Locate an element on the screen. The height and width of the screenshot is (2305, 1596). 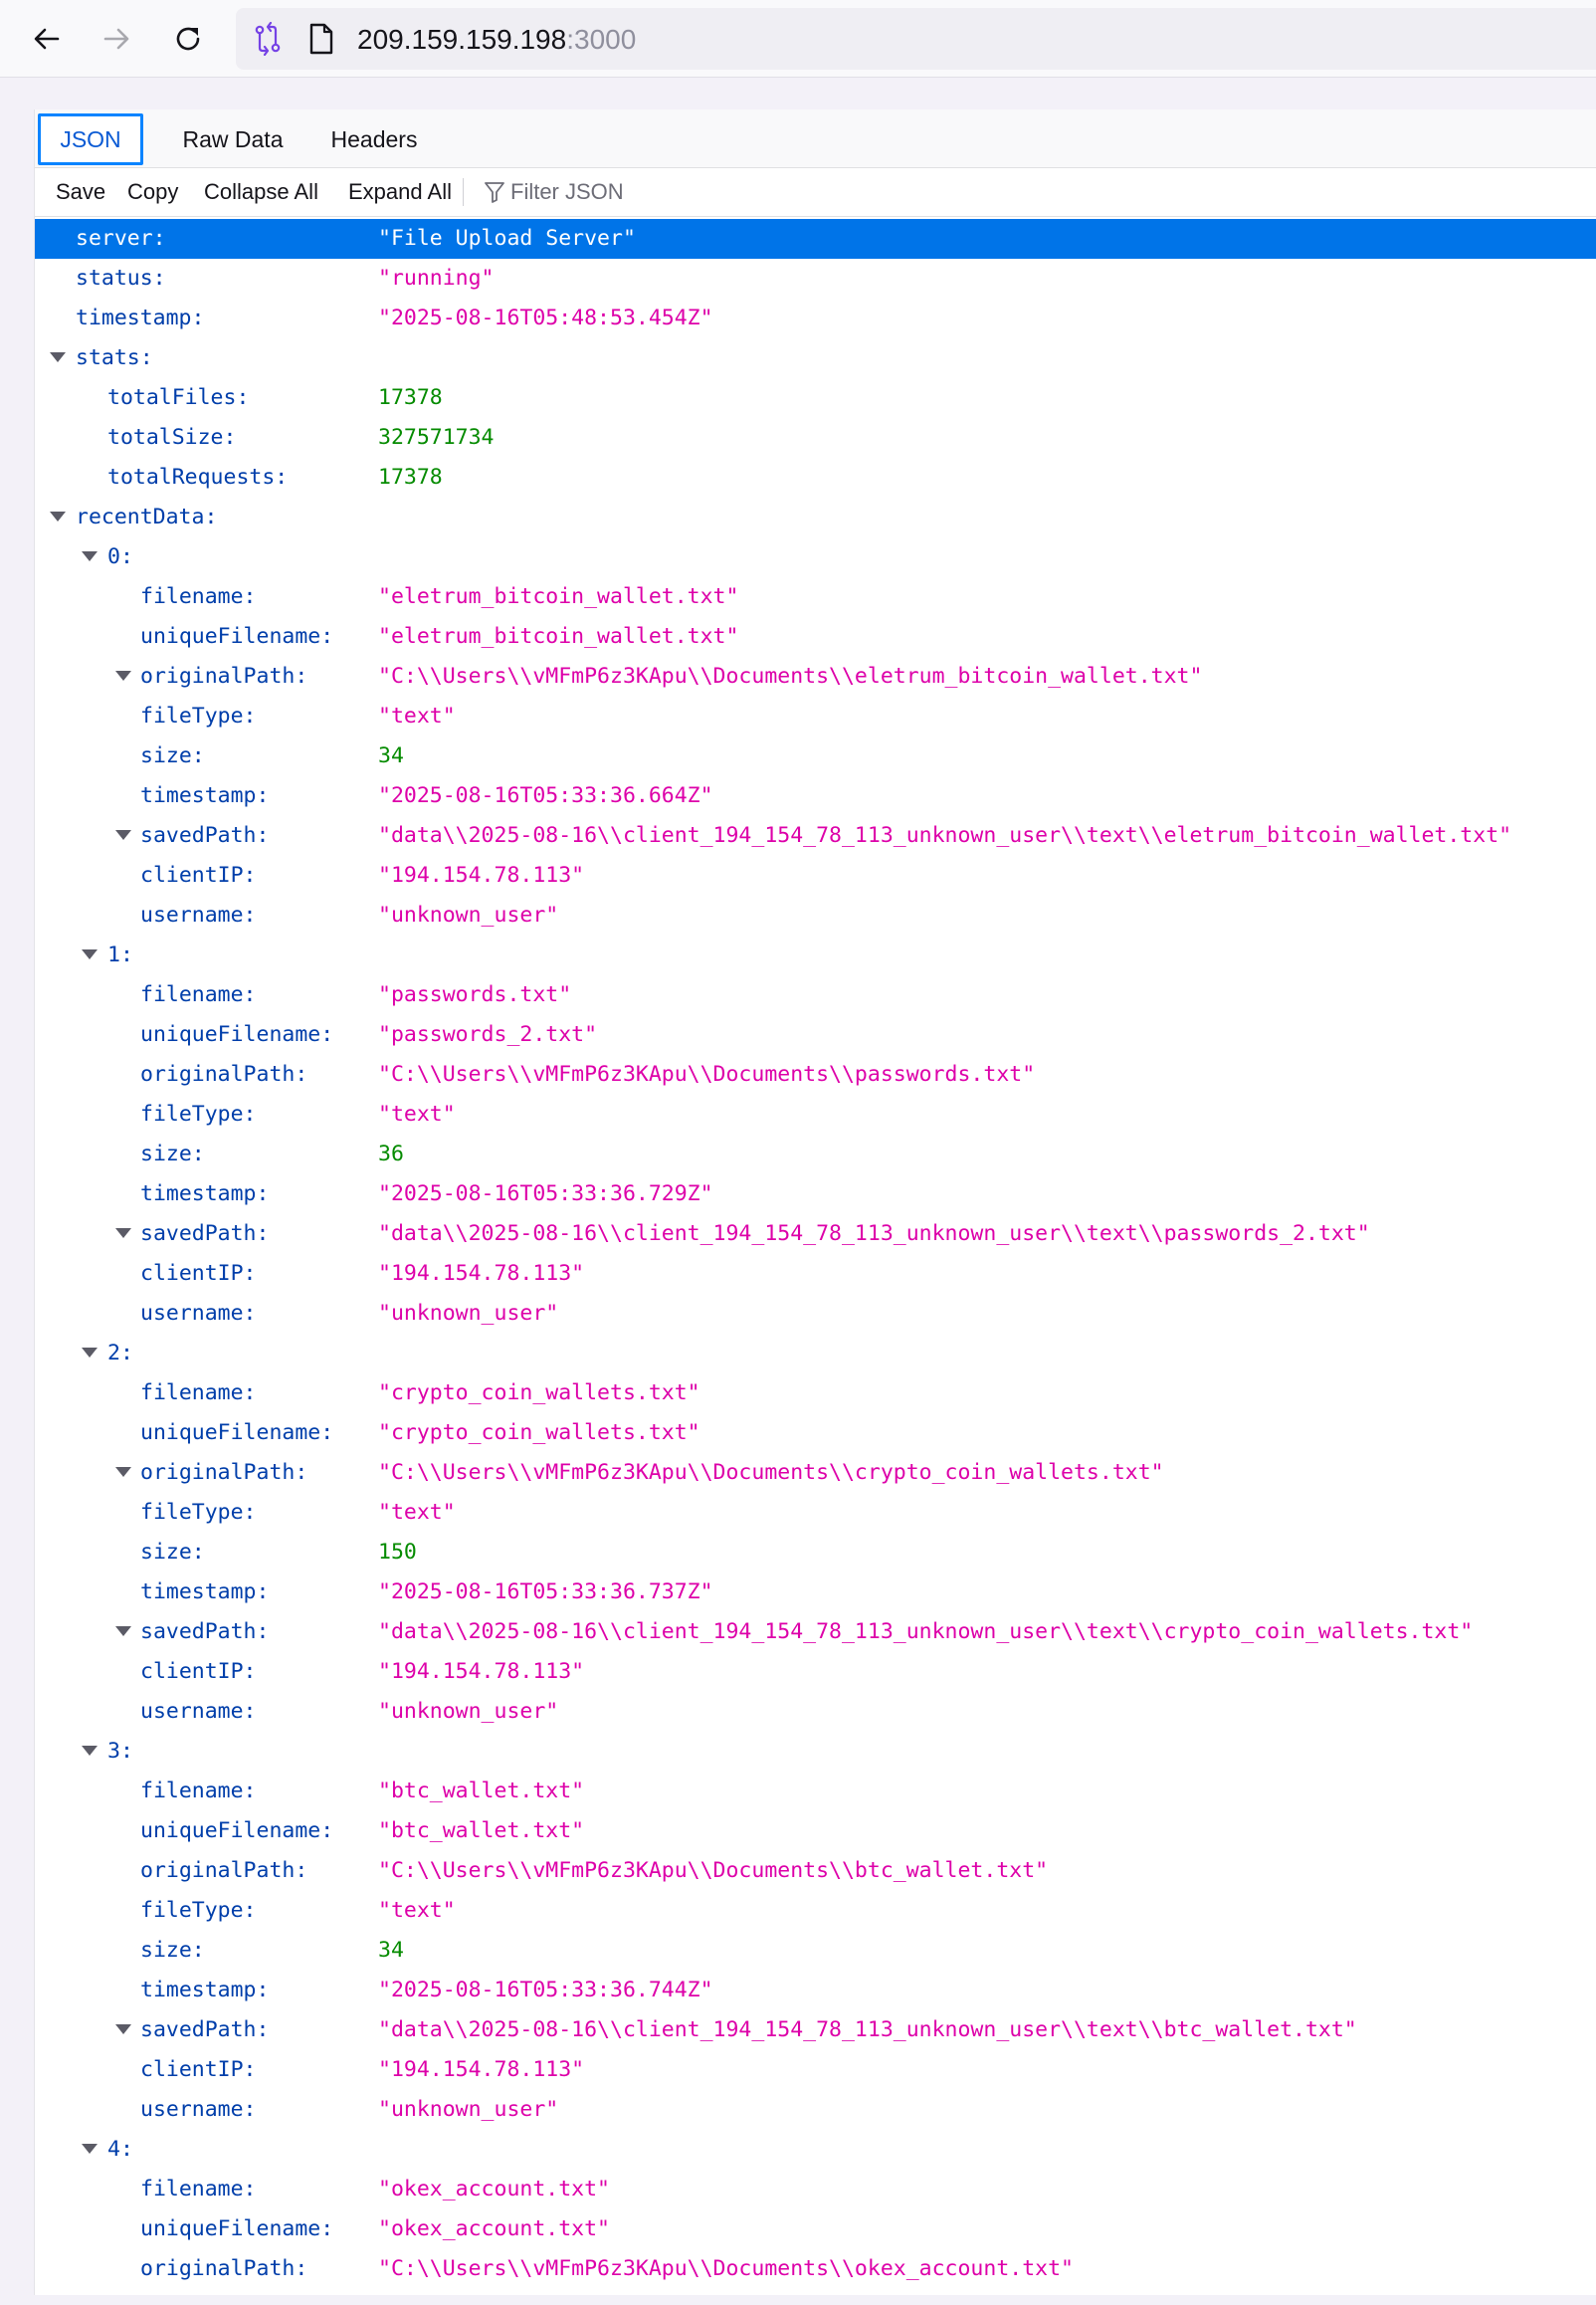
page-document-icon is located at coordinates (321, 39).